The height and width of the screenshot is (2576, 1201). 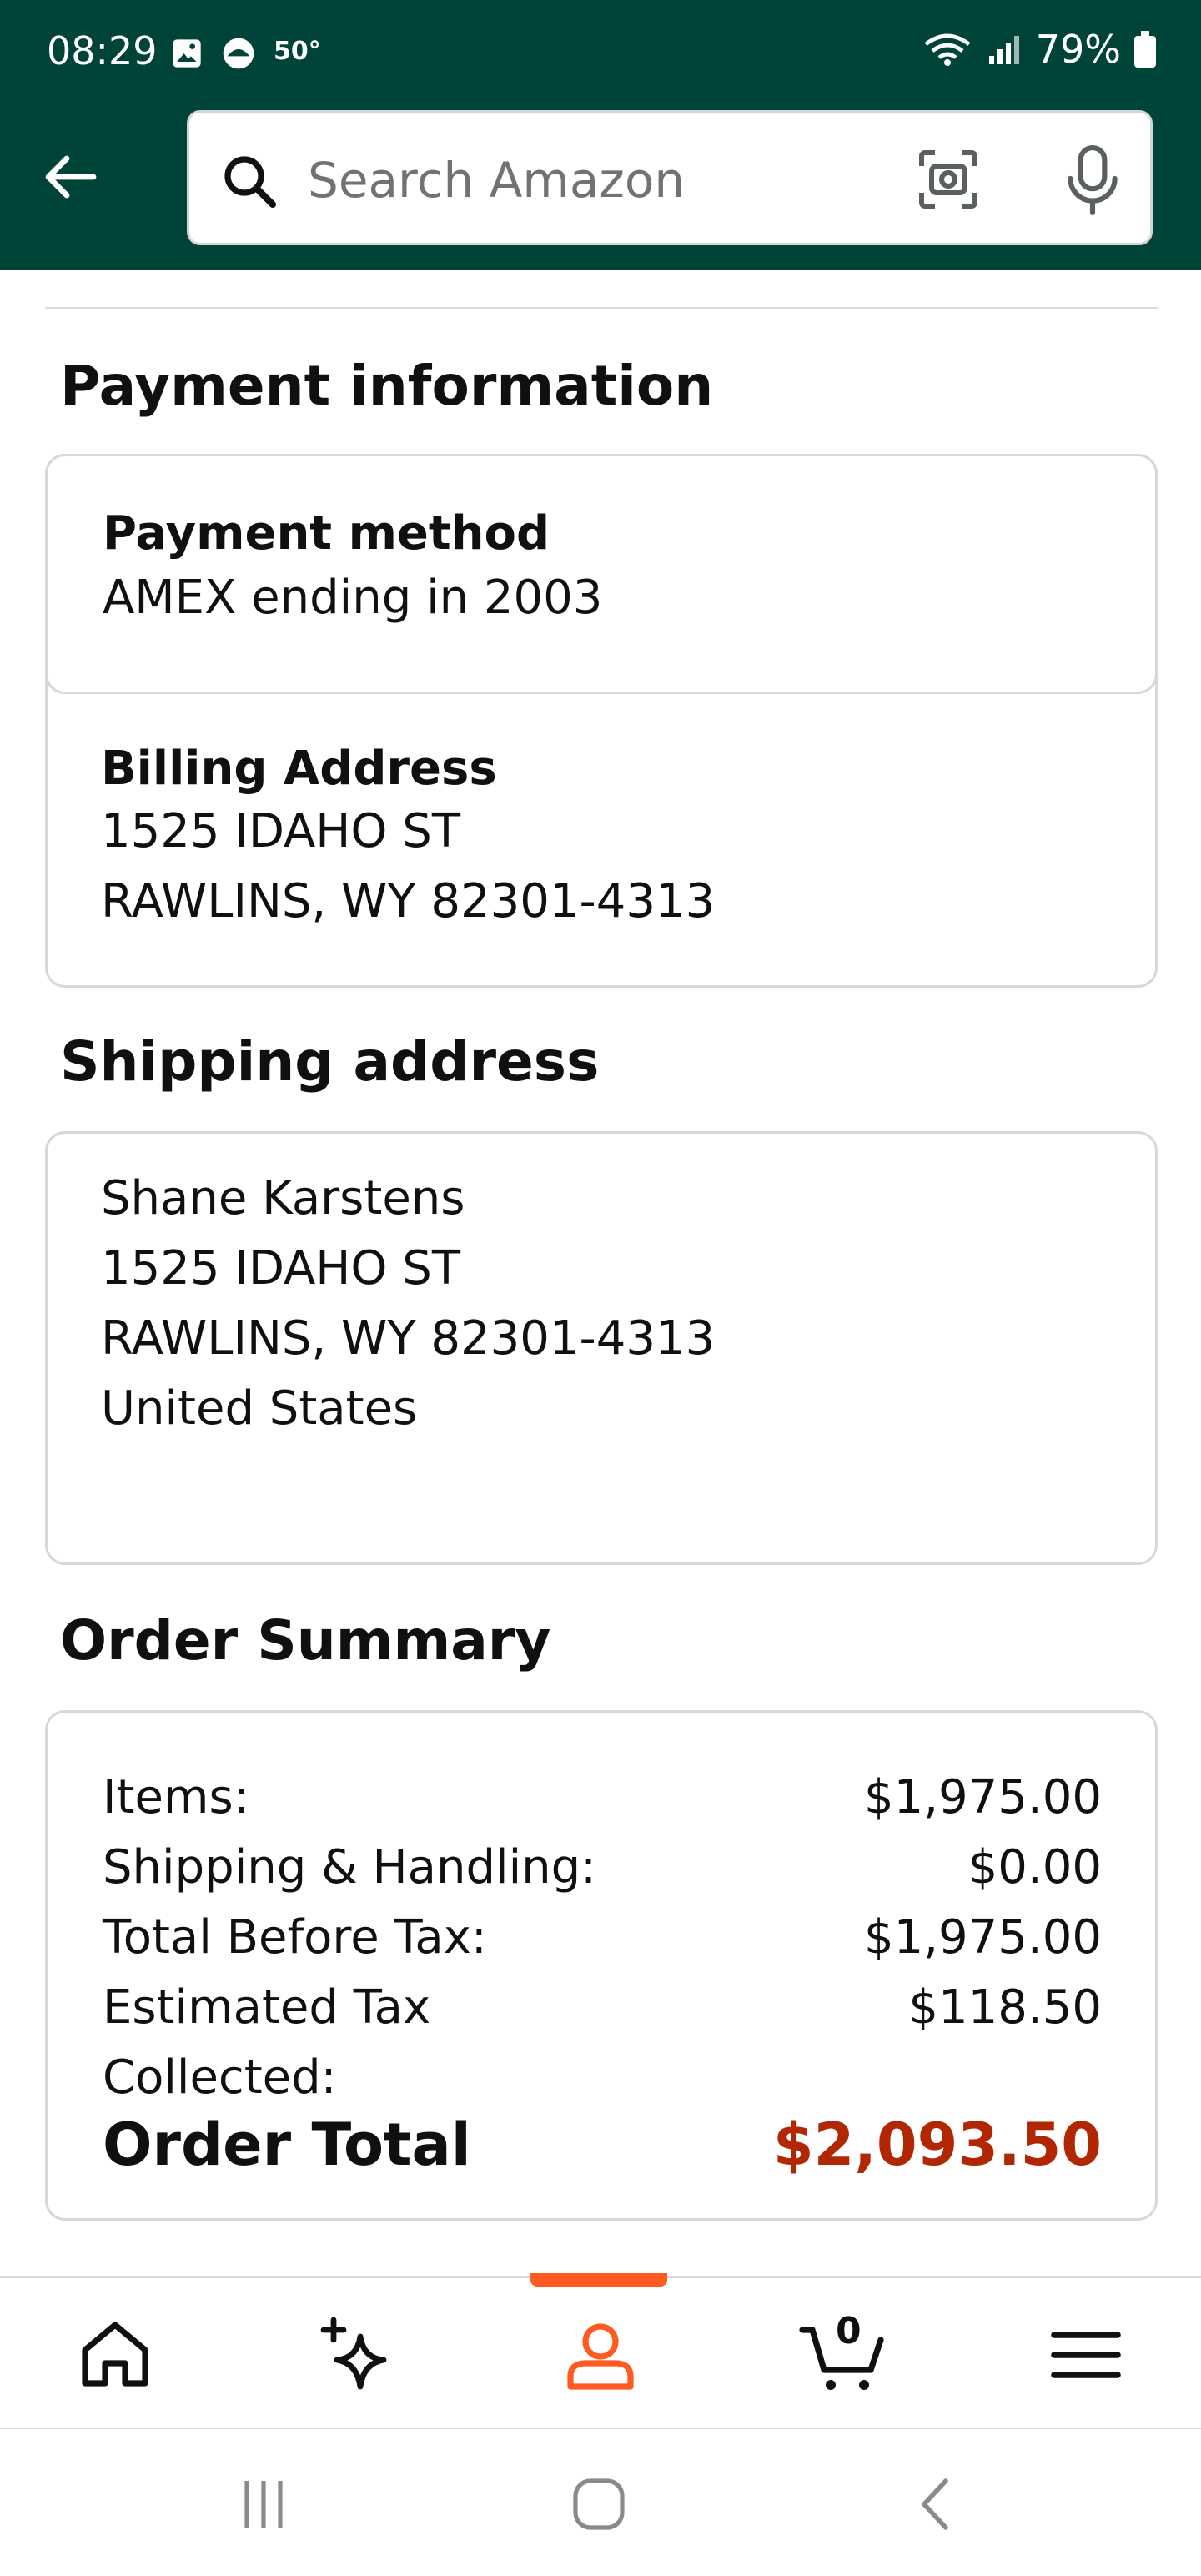 What do you see at coordinates (409, 1338) in the screenshot?
I see `shipping-city: RAWLINS, WY 82301-4313` at bounding box center [409, 1338].